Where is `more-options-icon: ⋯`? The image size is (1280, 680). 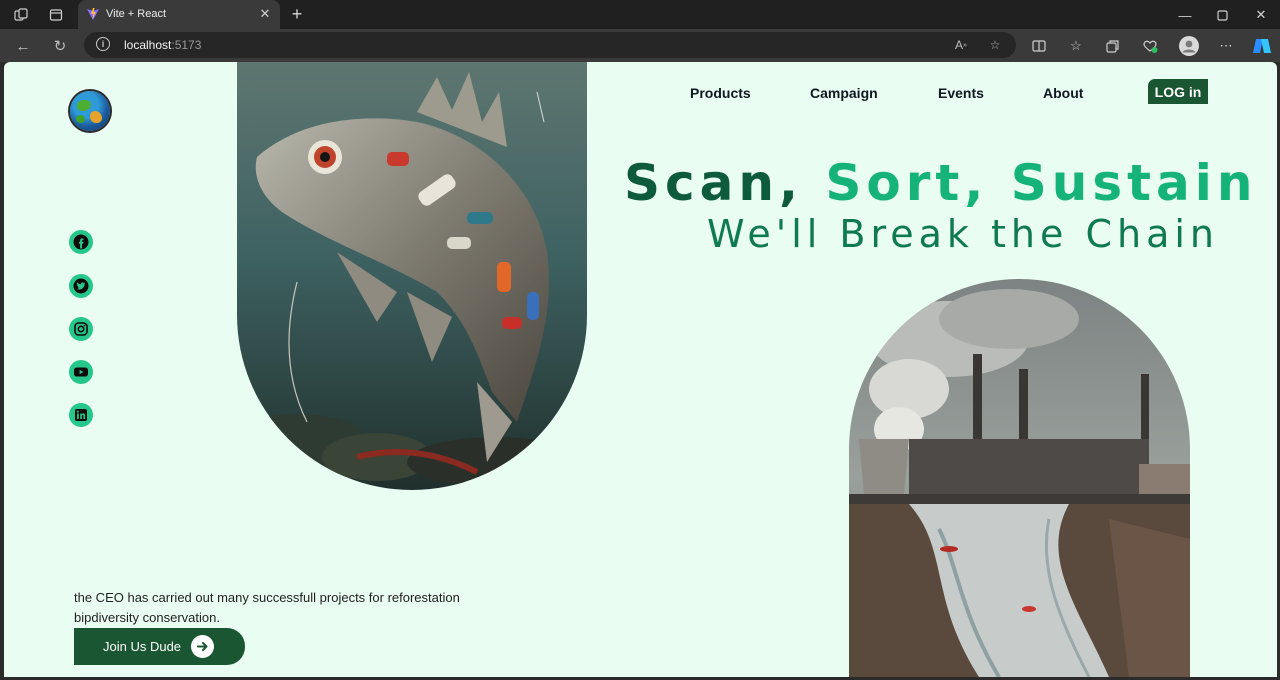 more-options-icon: ⋯ is located at coordinates (1226, 46).